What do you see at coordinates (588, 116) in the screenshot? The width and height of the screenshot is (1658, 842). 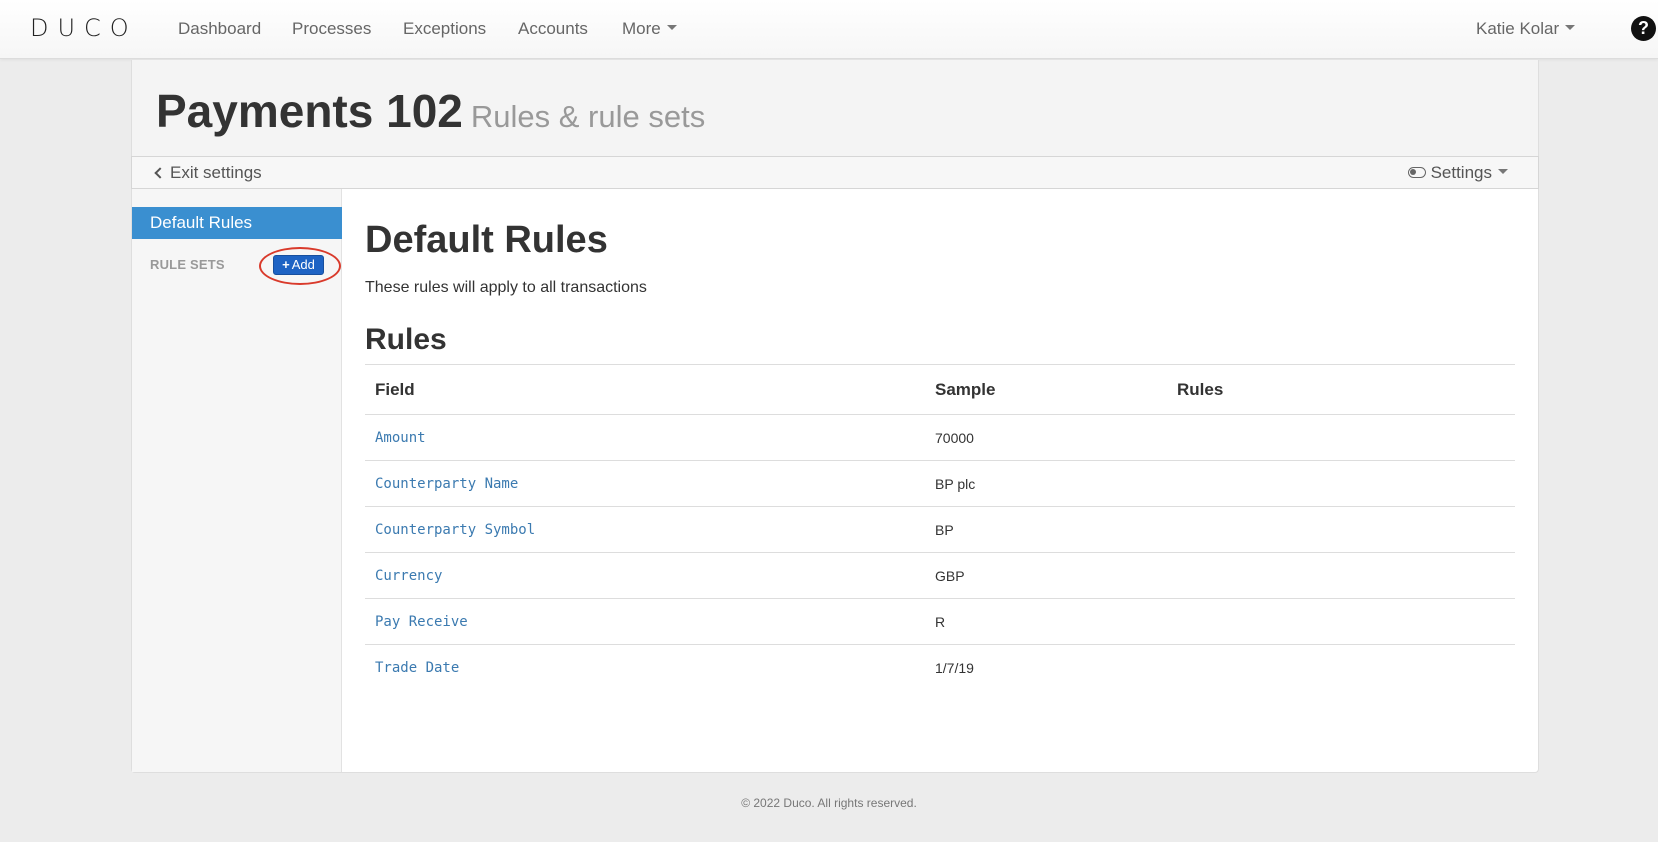 I see `page-subtitle: Rules & rule sets` at bounding box center [588, 116].